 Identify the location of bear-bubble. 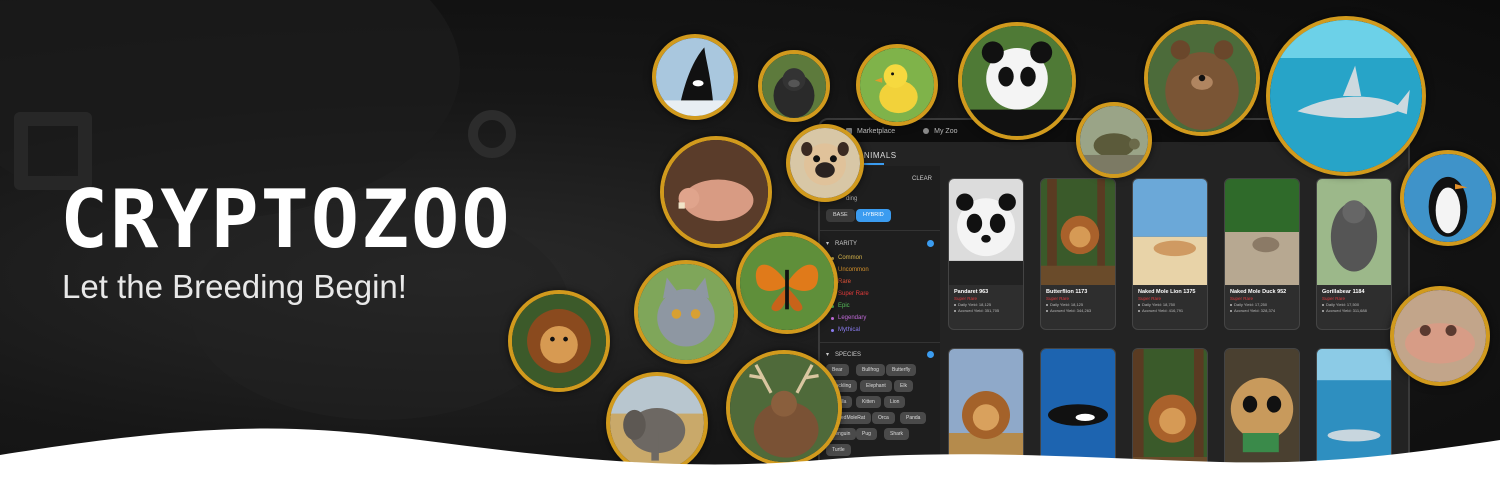
(1202, 78).